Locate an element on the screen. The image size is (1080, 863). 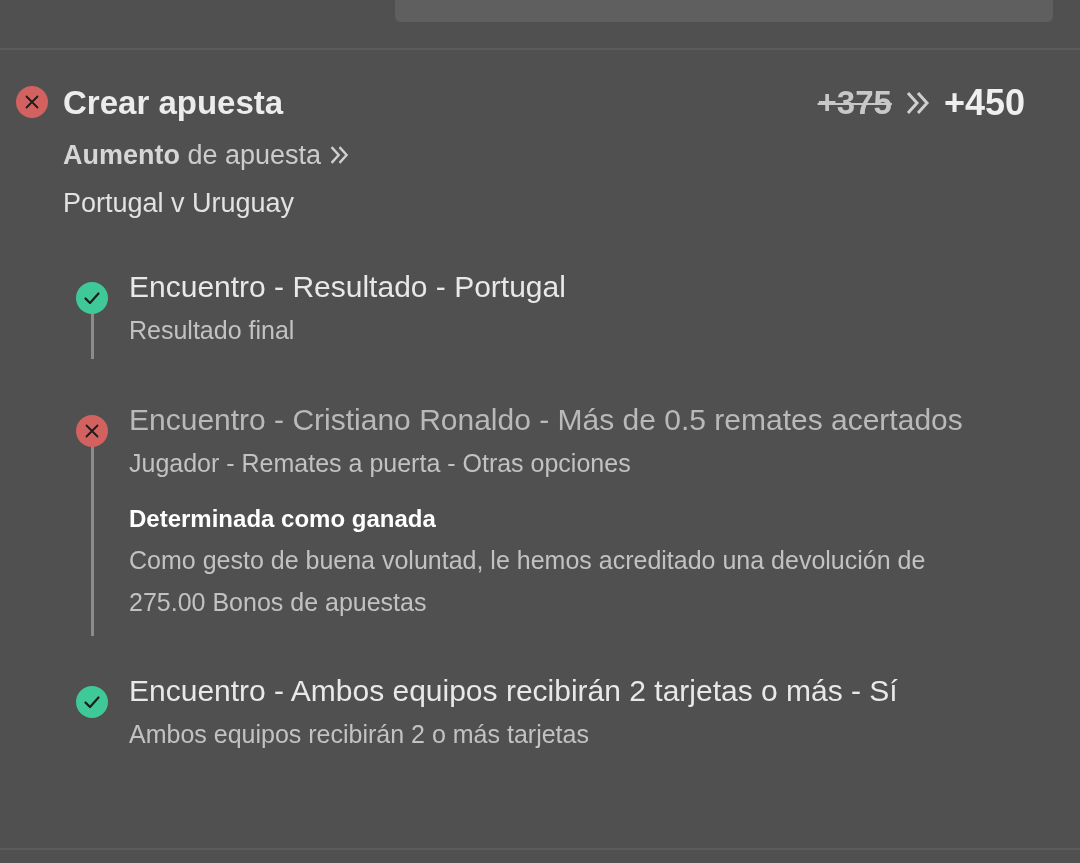
old-odds: +375 is located at coordinates (854, 103).